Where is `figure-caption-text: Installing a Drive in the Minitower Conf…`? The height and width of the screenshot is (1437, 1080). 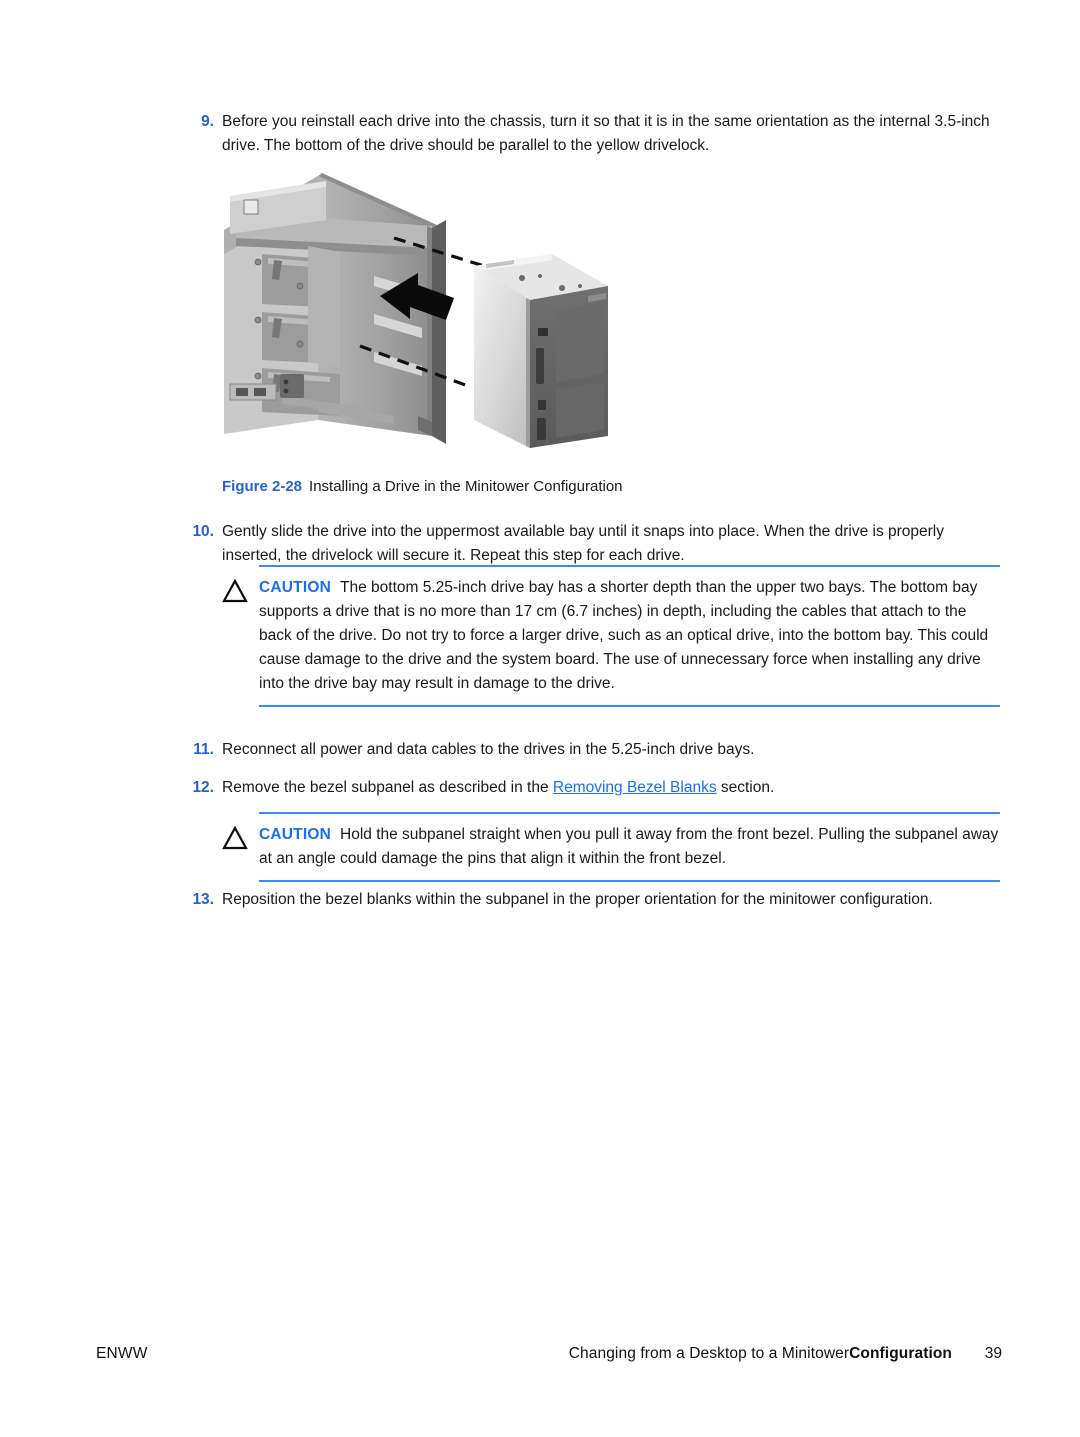 figure-caption-text: Installing a Drive in the Minitower Conf… is located at coordinates (466, 486).